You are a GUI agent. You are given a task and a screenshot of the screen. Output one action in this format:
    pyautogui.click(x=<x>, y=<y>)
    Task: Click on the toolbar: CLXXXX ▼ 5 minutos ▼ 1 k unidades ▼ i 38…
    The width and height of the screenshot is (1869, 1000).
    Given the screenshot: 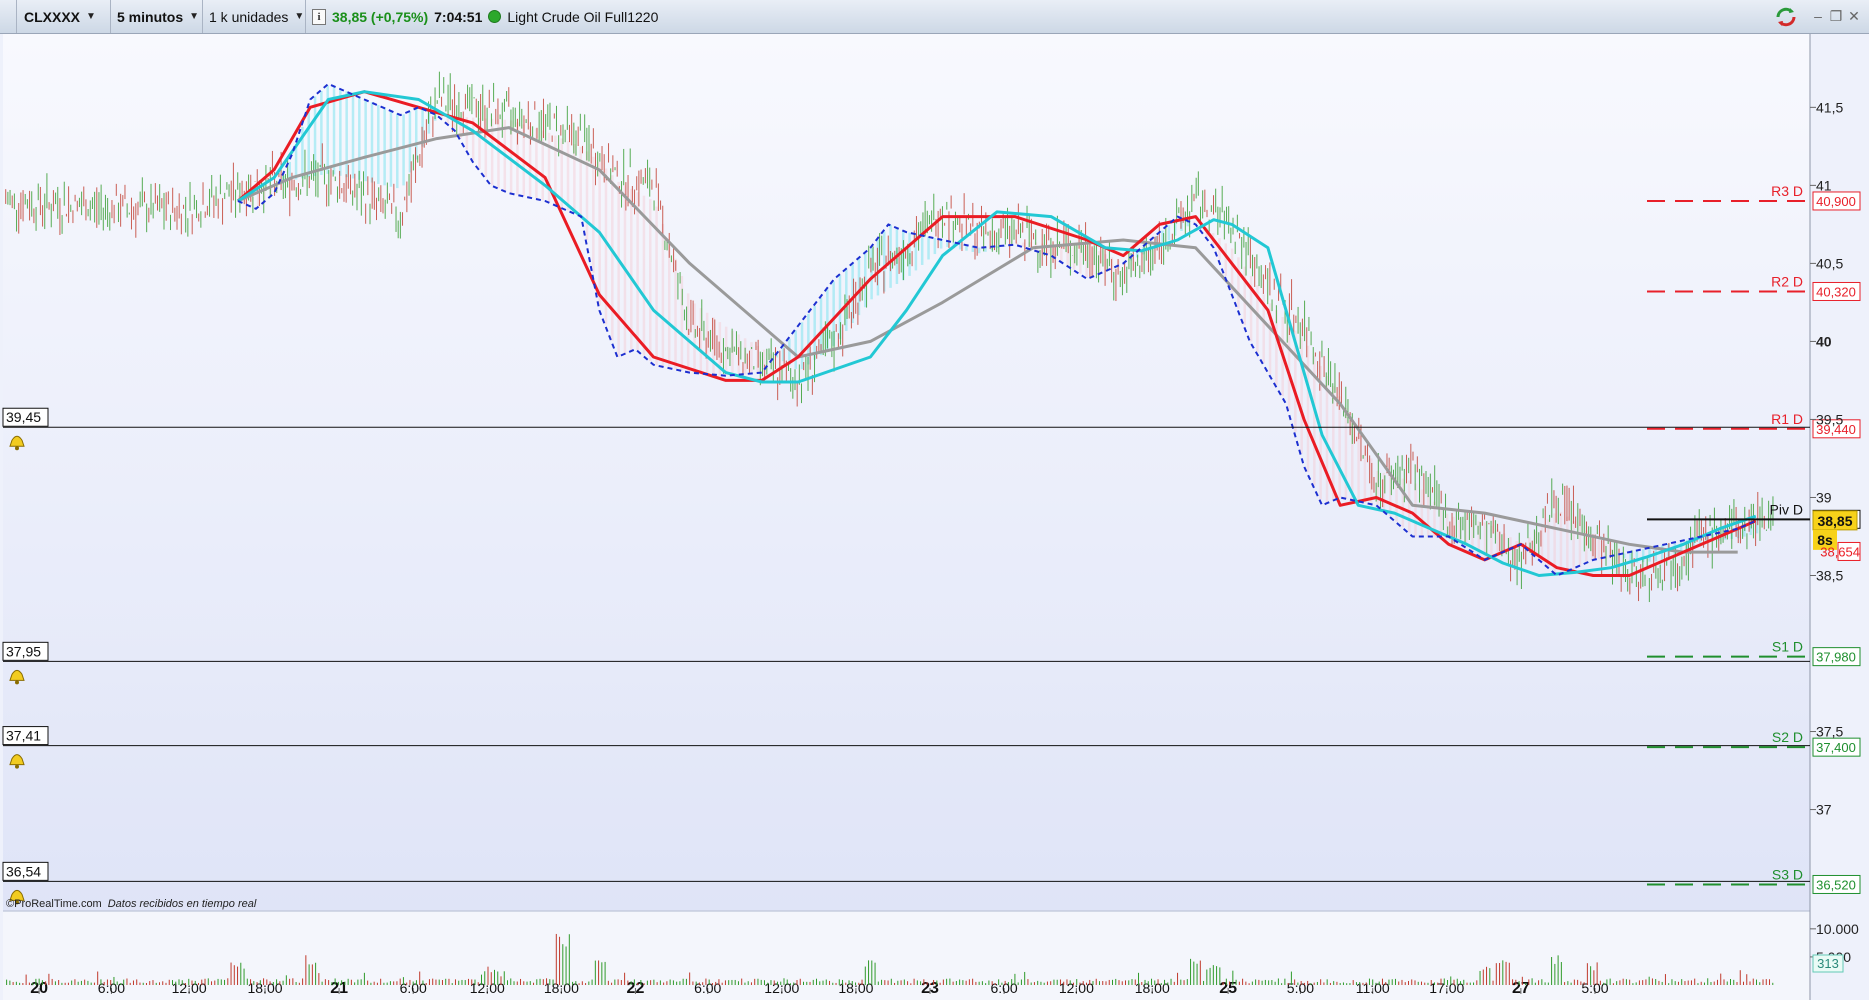 What is the action you would take?
    pyautogui.click(x=934, y=17)
    